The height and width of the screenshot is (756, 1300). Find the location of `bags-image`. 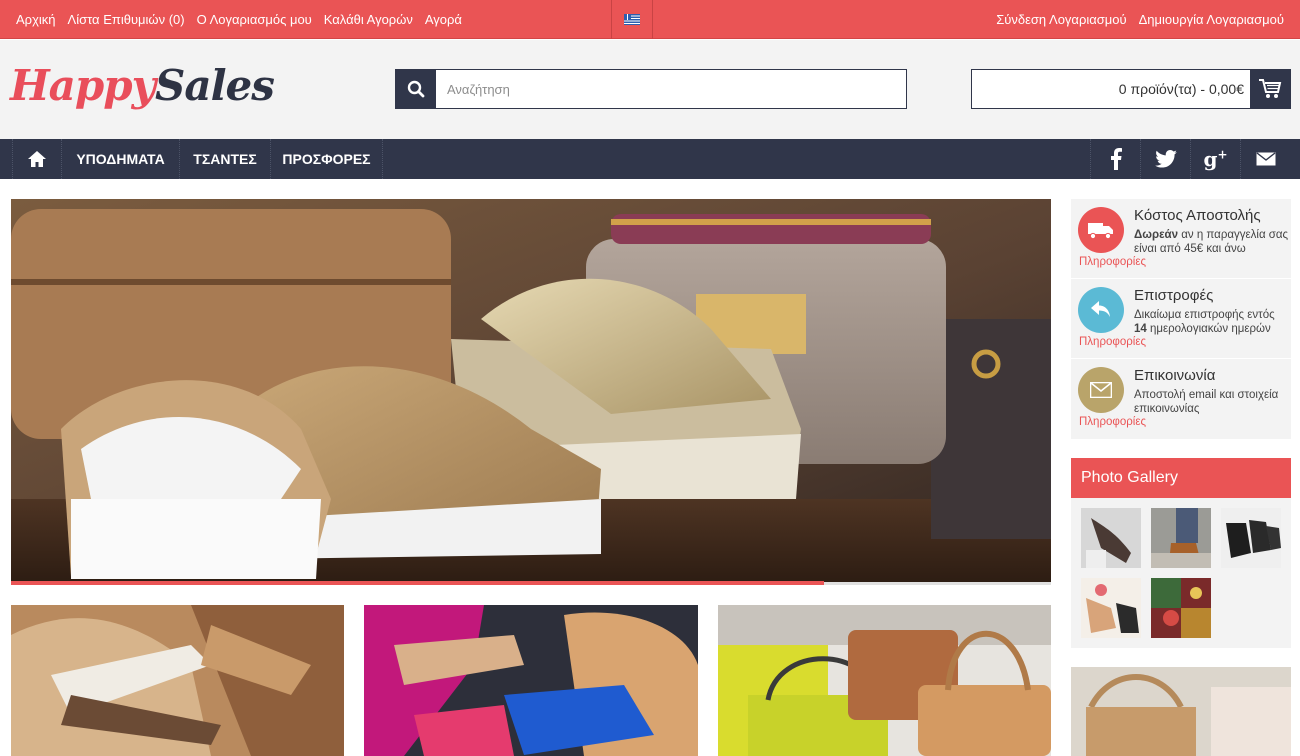

bags-image is located at coordinates (884, 680).